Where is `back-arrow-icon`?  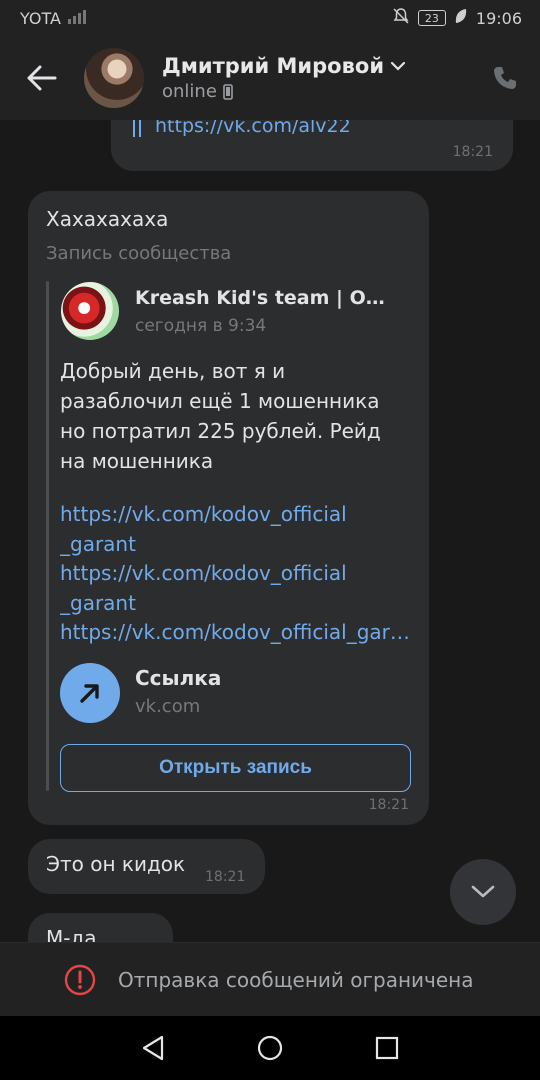
back-arrow-icon is located at coordinates (42, 78).